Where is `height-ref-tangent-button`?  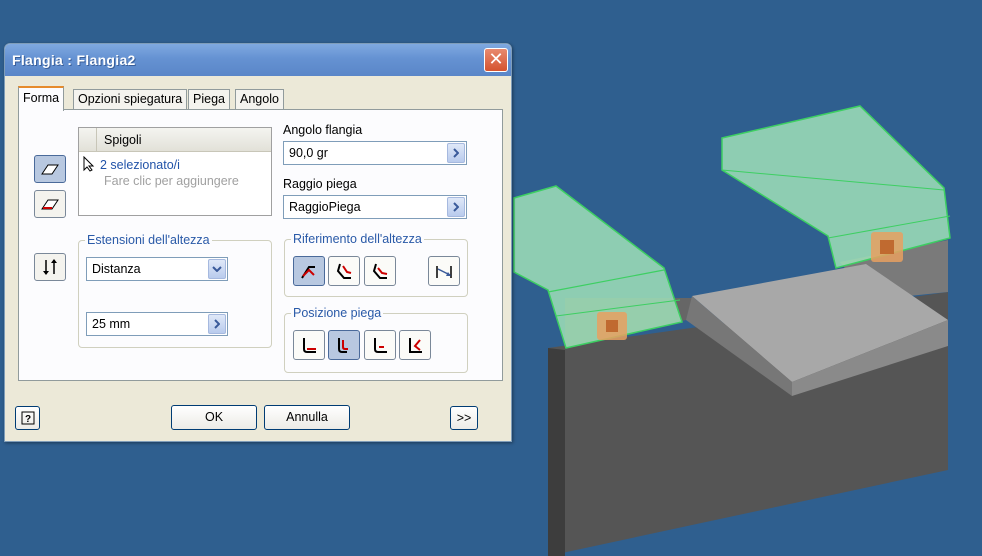
height-ref-tangent-button is located at coordinates (380, 271).